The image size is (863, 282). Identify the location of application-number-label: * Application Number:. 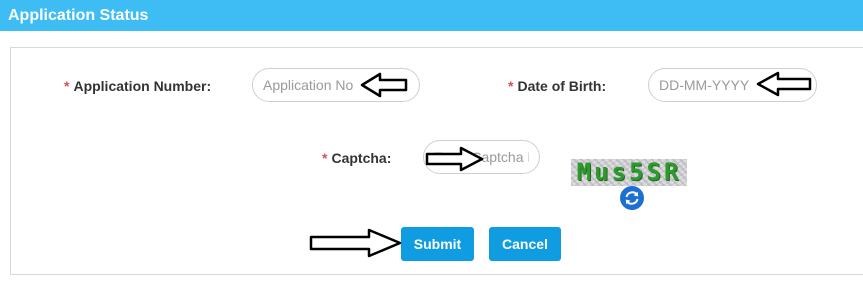
(138, 86).